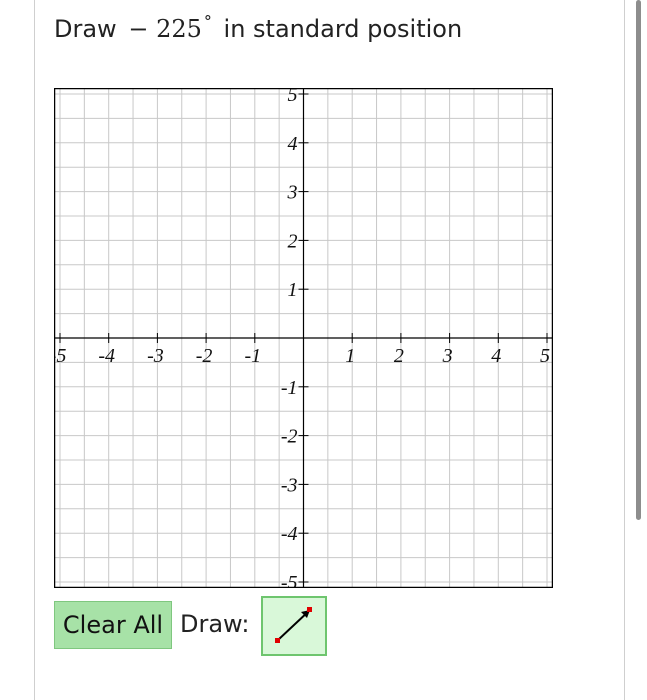 The height and width of the screenshot is (700, 647). Describe the element at coordinates (292, 193) in the screenshot. I see `y-tick-label: 3` at that location.